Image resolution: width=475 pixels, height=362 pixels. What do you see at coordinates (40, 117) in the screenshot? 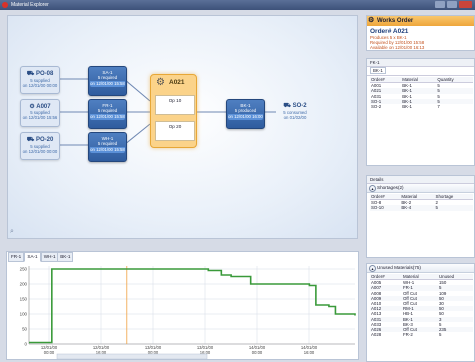
I see `node-date: on 12/01/00 15:56` at bounding box center [40, 117].